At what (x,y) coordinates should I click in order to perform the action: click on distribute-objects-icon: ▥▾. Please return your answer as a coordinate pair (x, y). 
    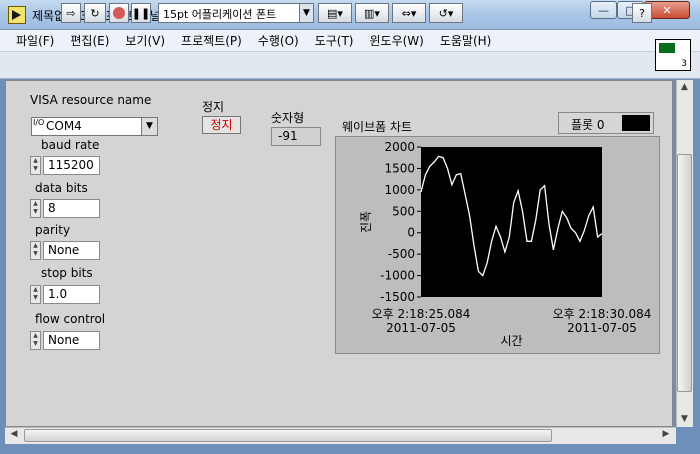
    Looking at the image, I should click on (372, 13).